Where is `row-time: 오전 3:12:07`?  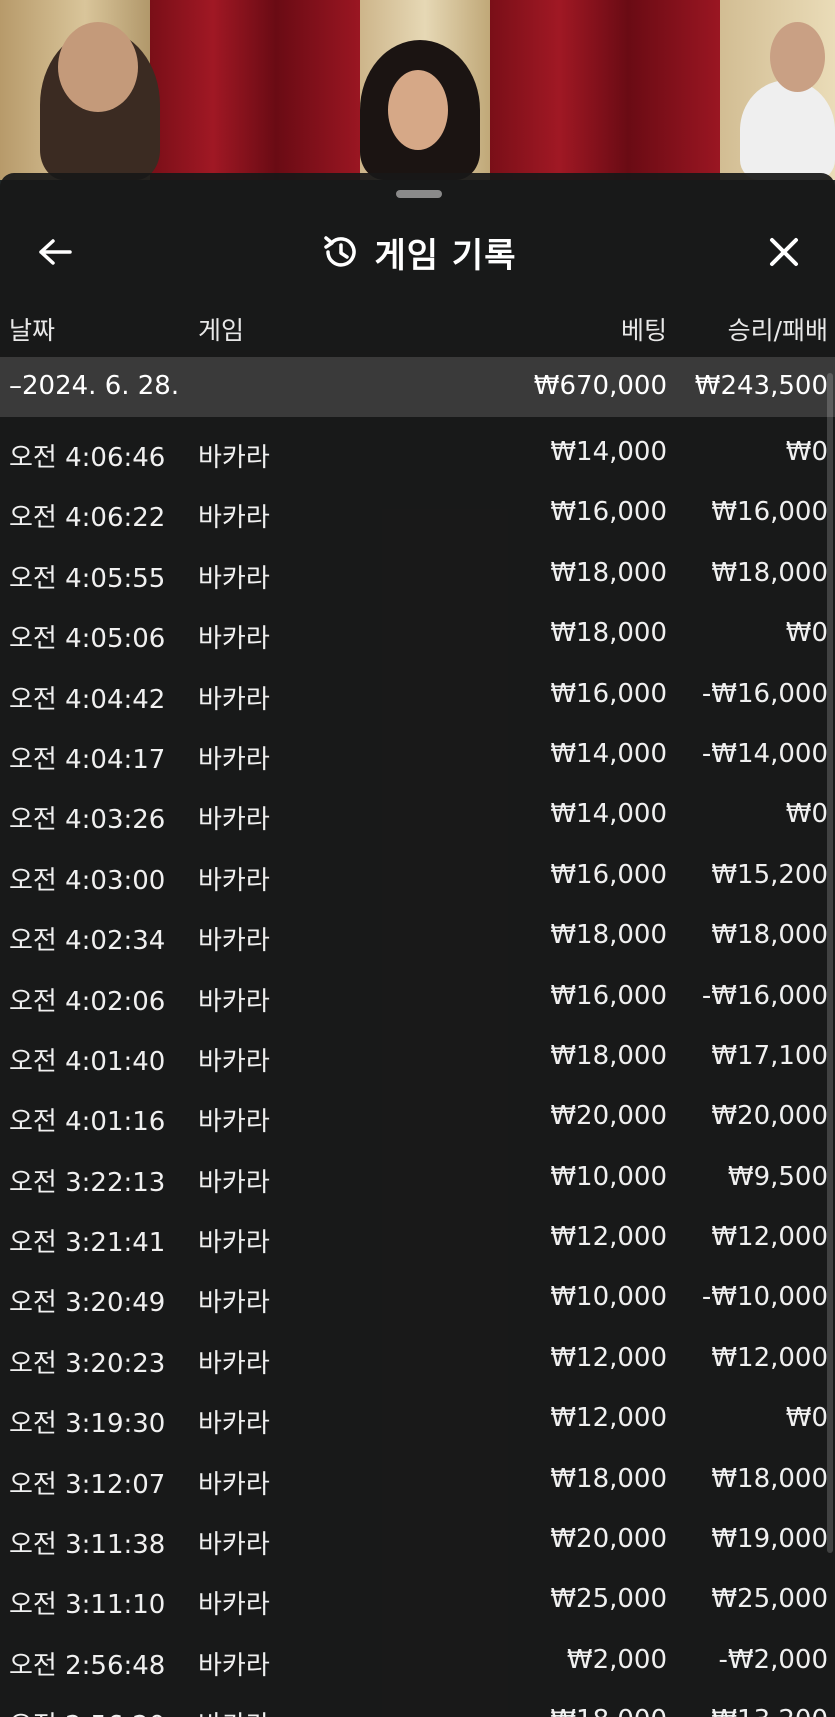 row-time: 오전 3:12:07 is located at coordinates (87, 1484).